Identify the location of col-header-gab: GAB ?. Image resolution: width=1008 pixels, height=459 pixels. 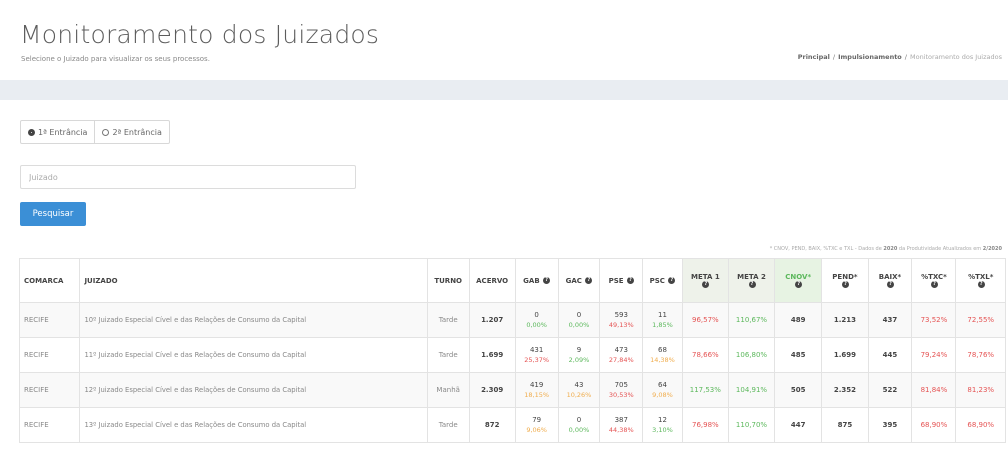
(536, 280).